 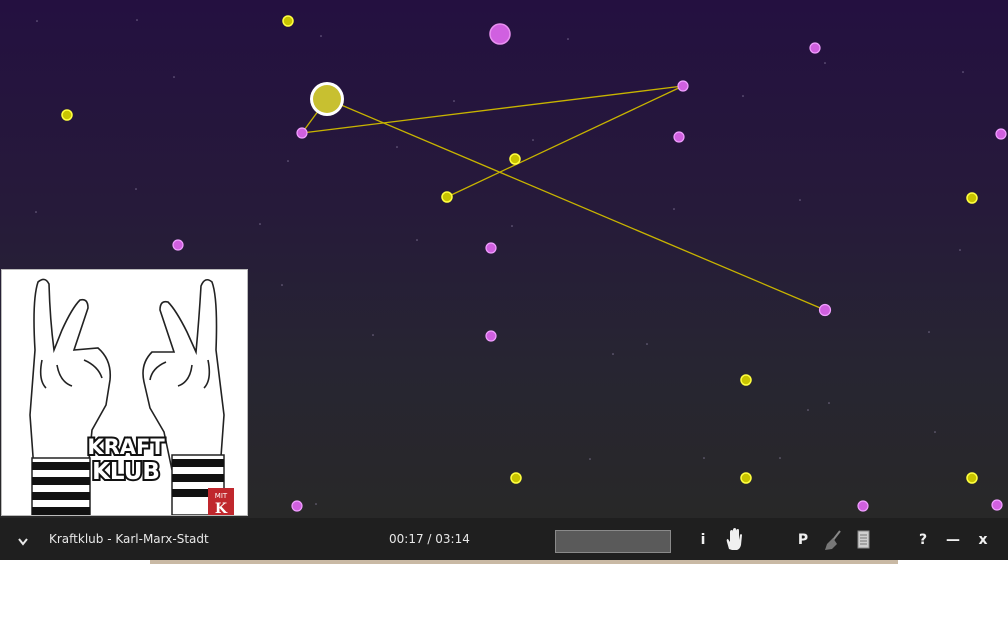 I want to click on hand-button, so click(x=733, y=539).